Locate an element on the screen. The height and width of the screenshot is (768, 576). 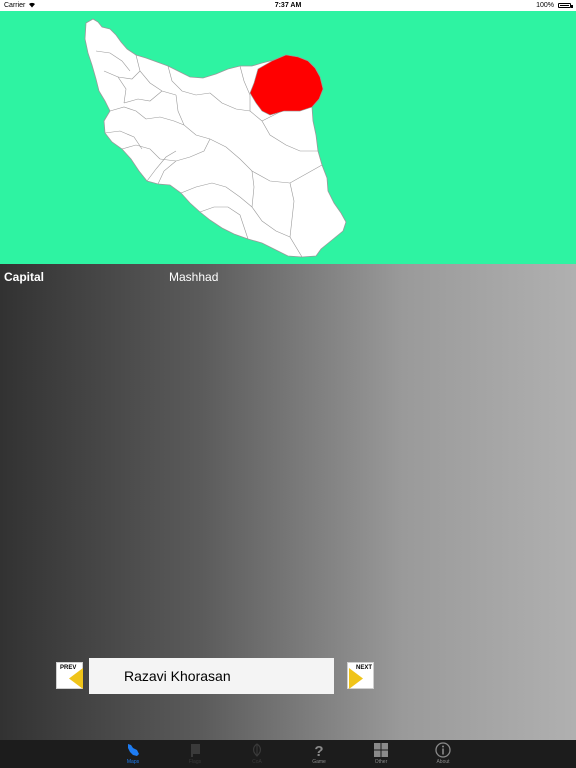
tab-coa: CoA is located at coordinates (257, 754).